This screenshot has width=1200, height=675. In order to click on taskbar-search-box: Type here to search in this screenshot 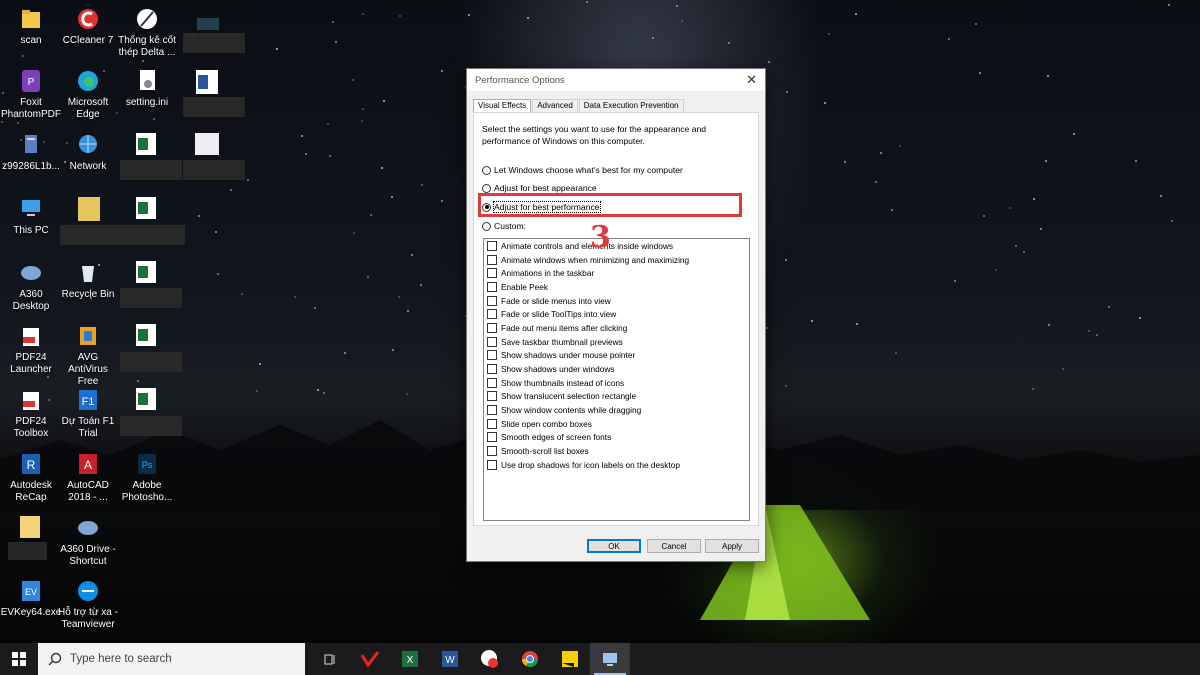, I will do `click(171, 659)`.